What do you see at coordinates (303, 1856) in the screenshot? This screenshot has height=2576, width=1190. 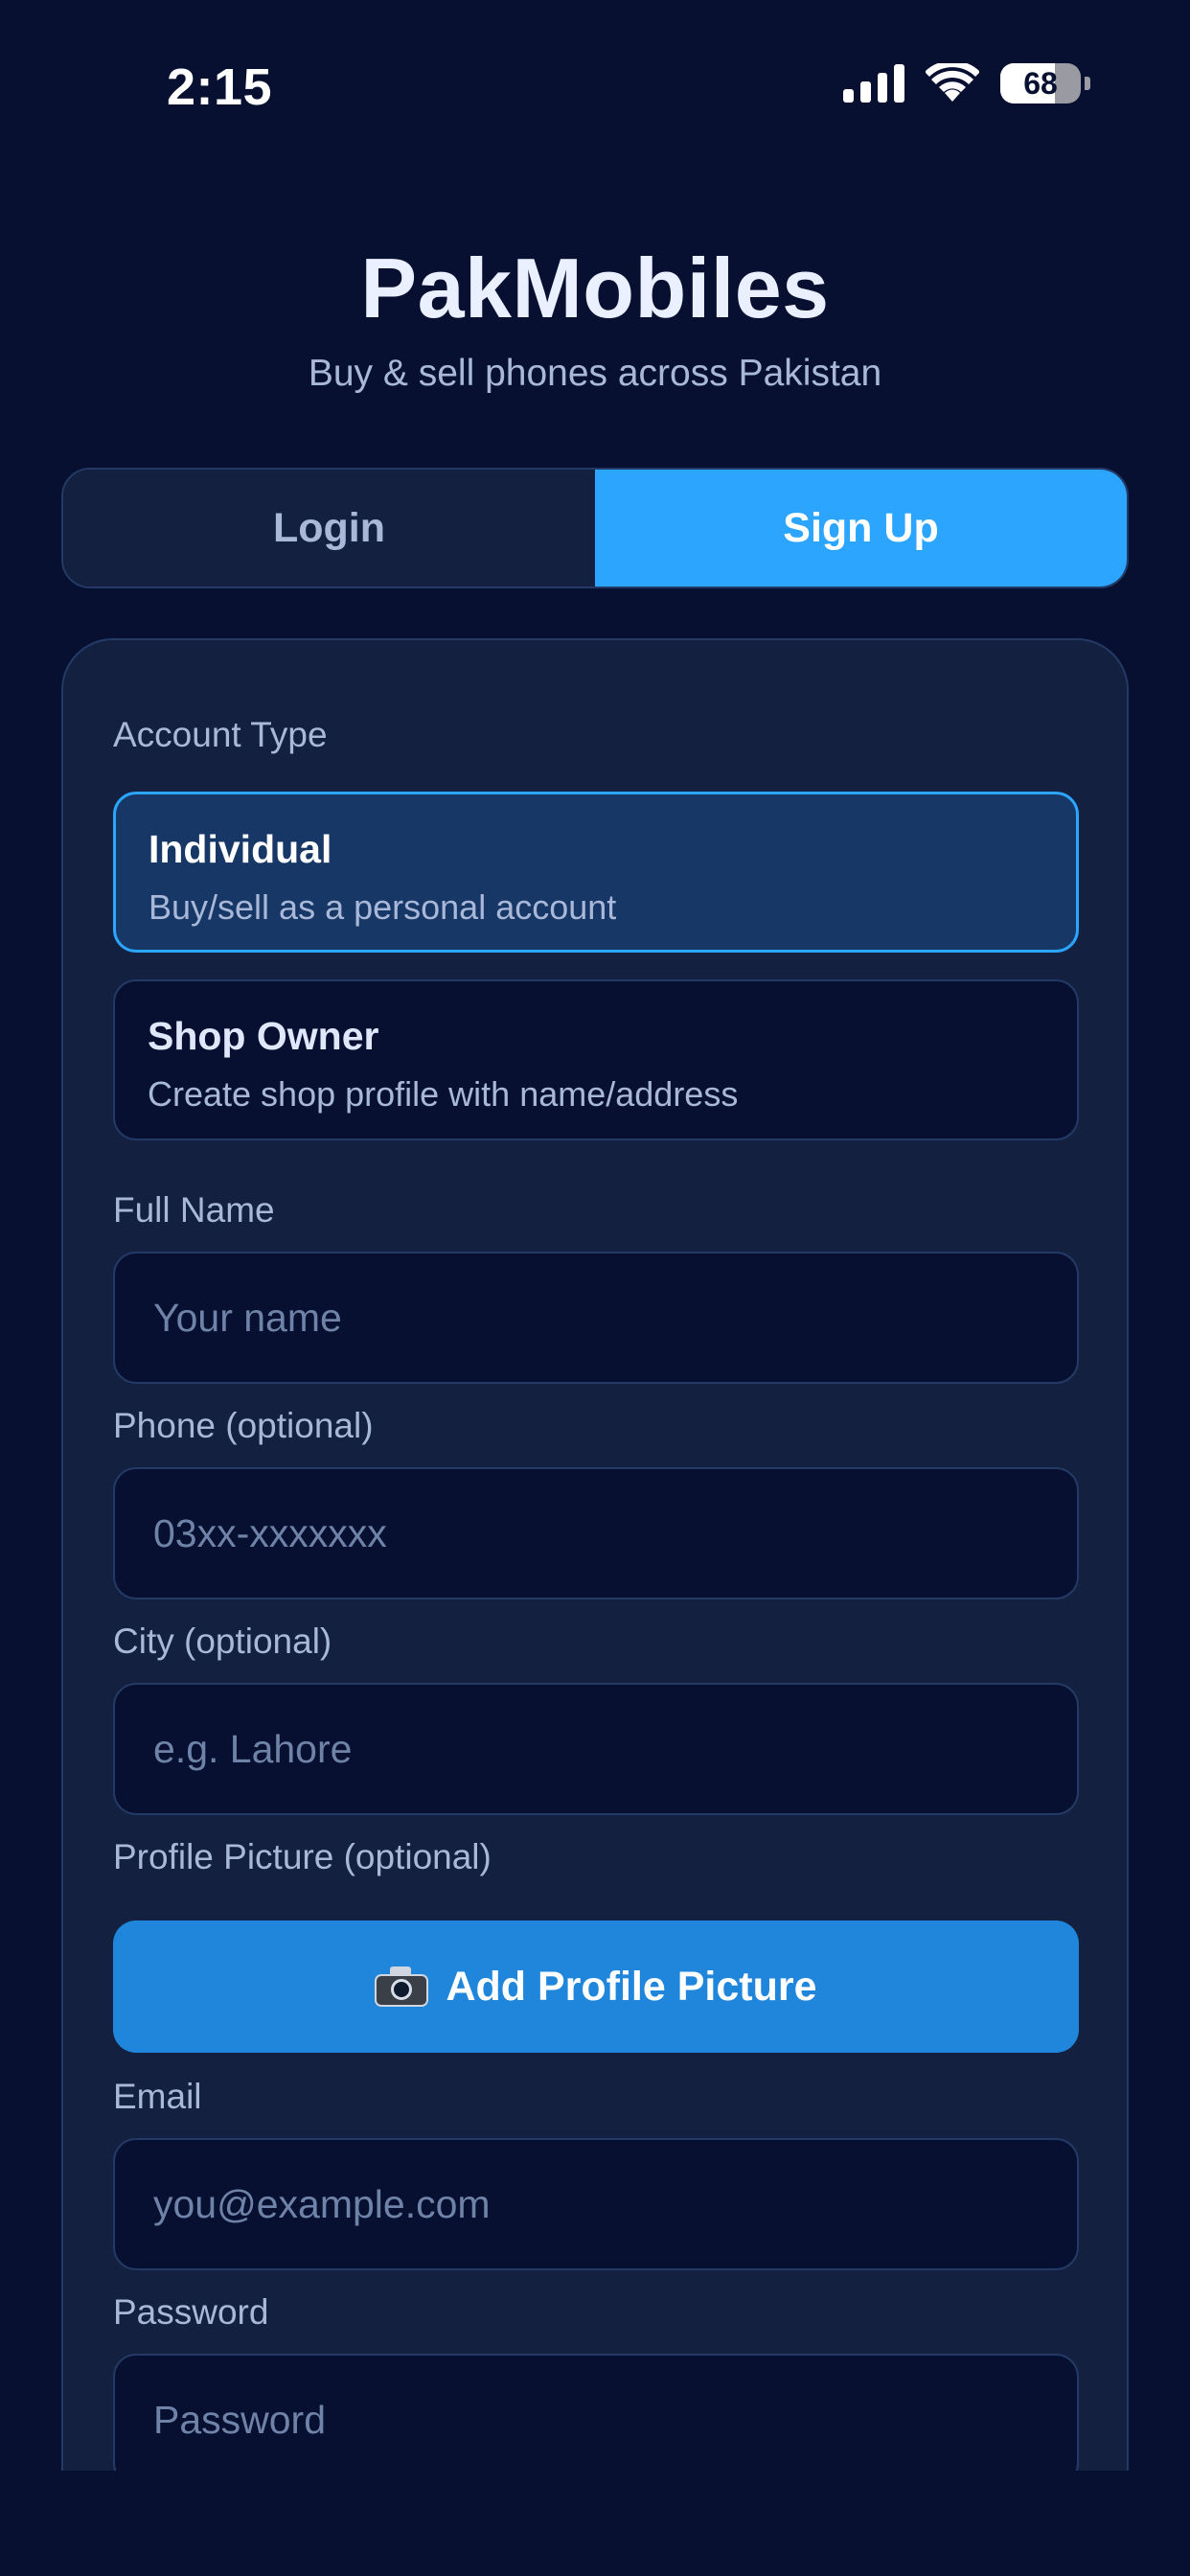 I see `profile-picture-label: Profile Picture (optional)` at bounding box center [303, 1856].